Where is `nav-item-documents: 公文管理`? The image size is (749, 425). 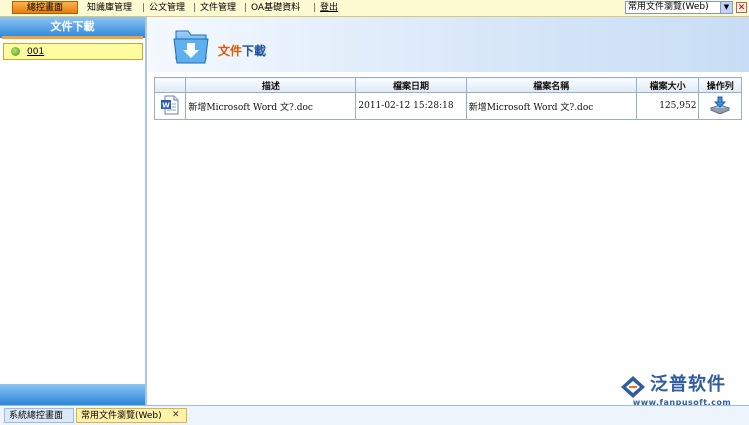 nav-item-documents: 公文管理 is located at coordinates (167, 8).